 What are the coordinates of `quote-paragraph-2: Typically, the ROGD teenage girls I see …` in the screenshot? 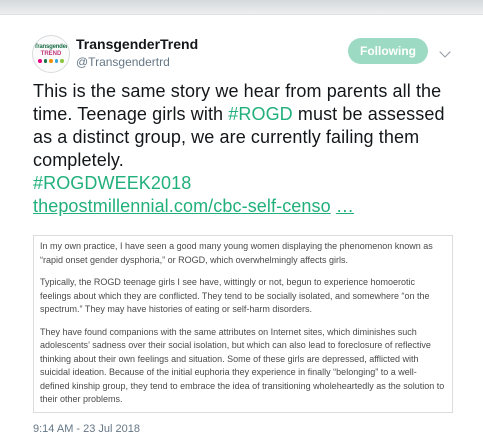 It's located at (235, 295).